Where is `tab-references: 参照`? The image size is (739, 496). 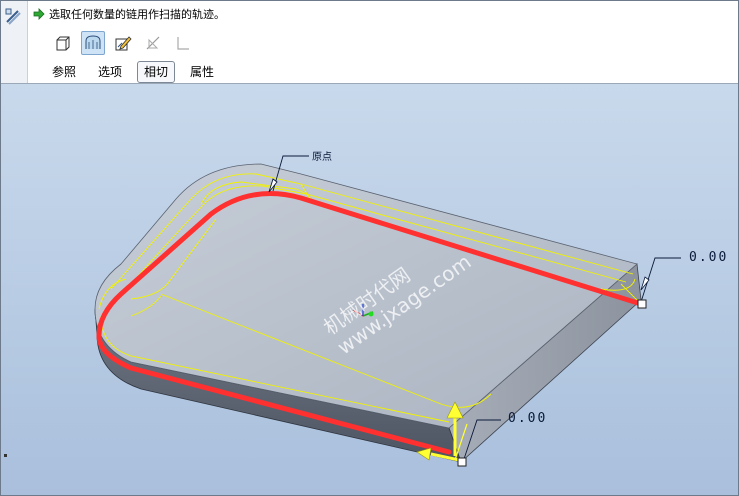 tab-references: 参照 is located at coordinates (64, 72).